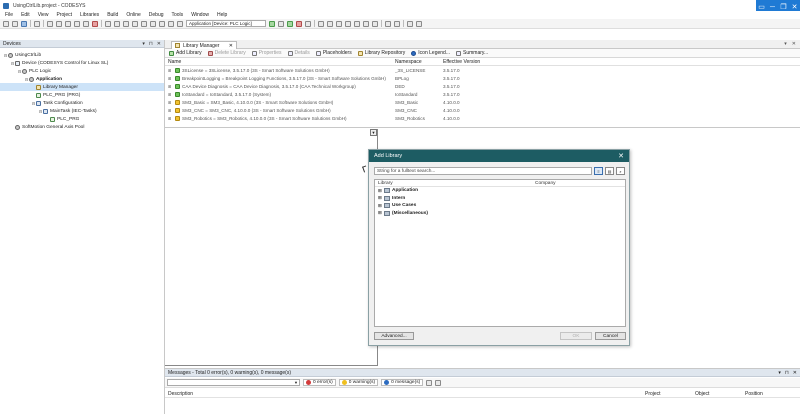 This screenshot has width=800, height=414. I want to click on open-project-icon, so click(15, 23).